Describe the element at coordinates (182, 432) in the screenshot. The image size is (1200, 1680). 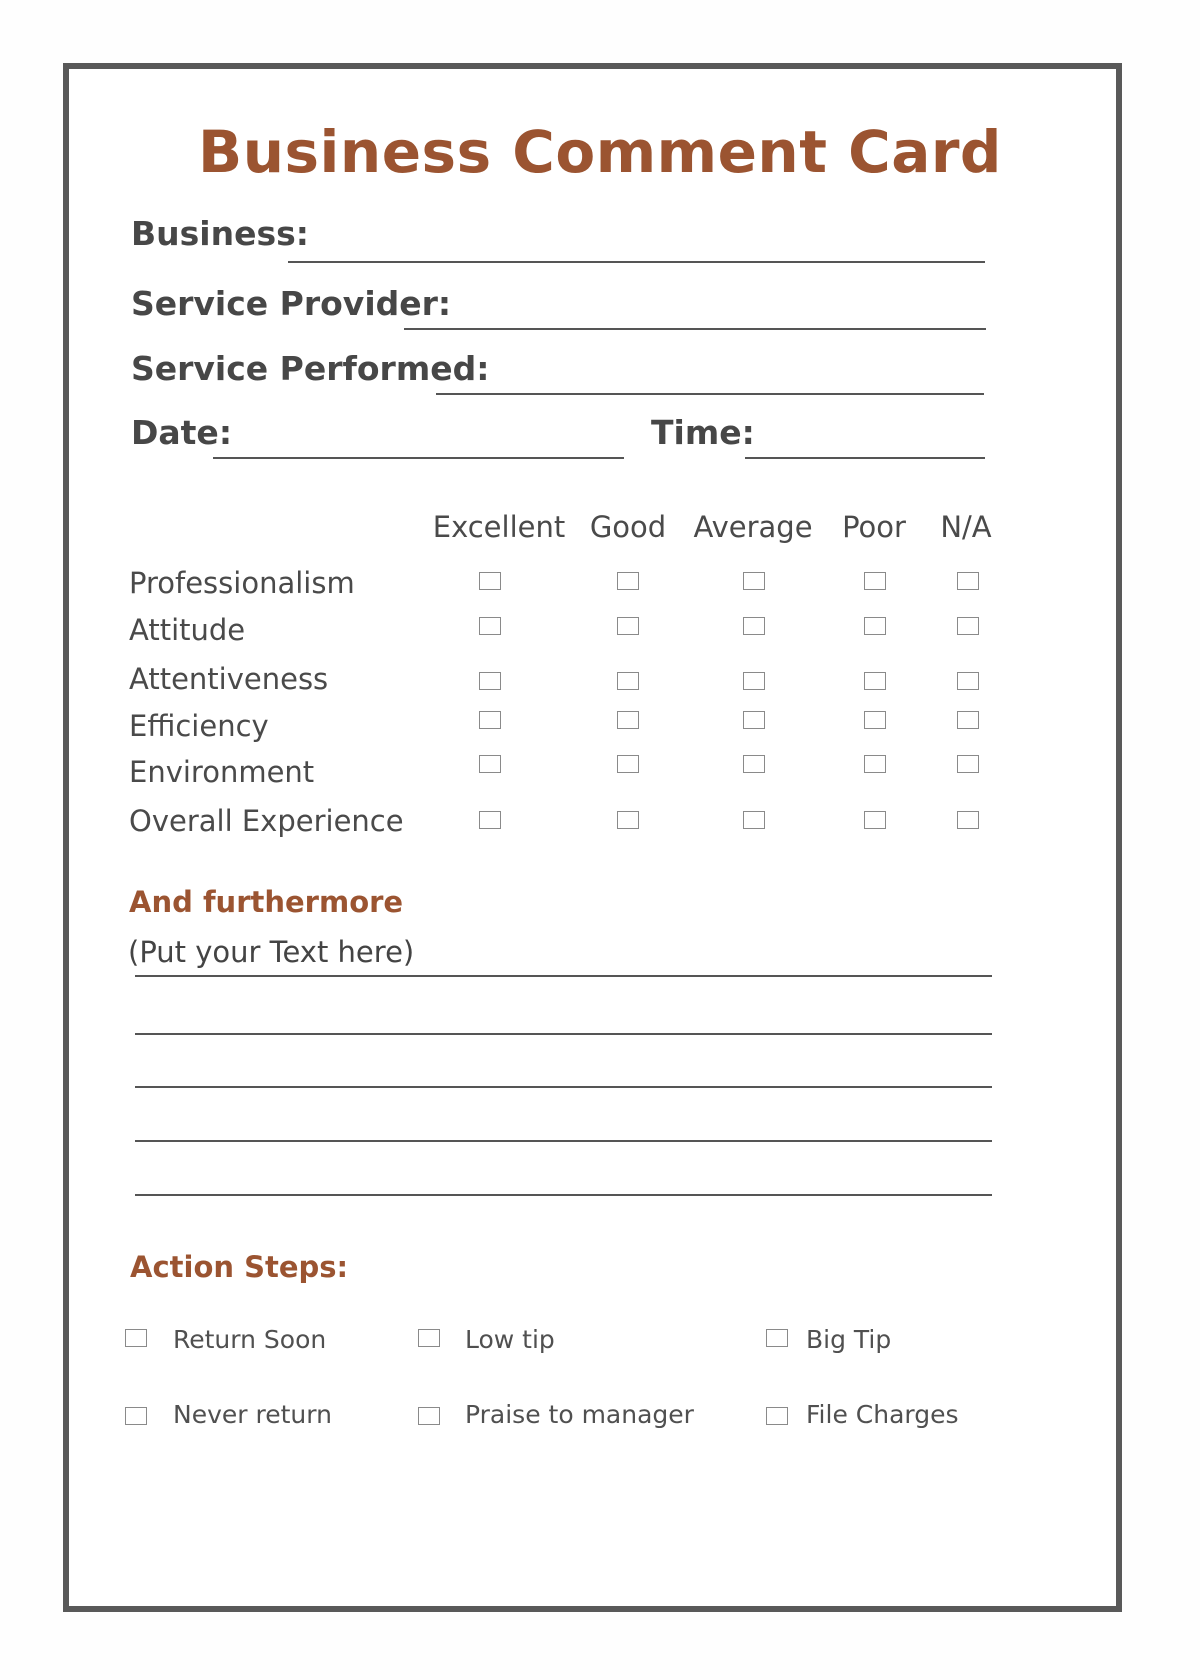
I see `date-label: Date:` at that location.